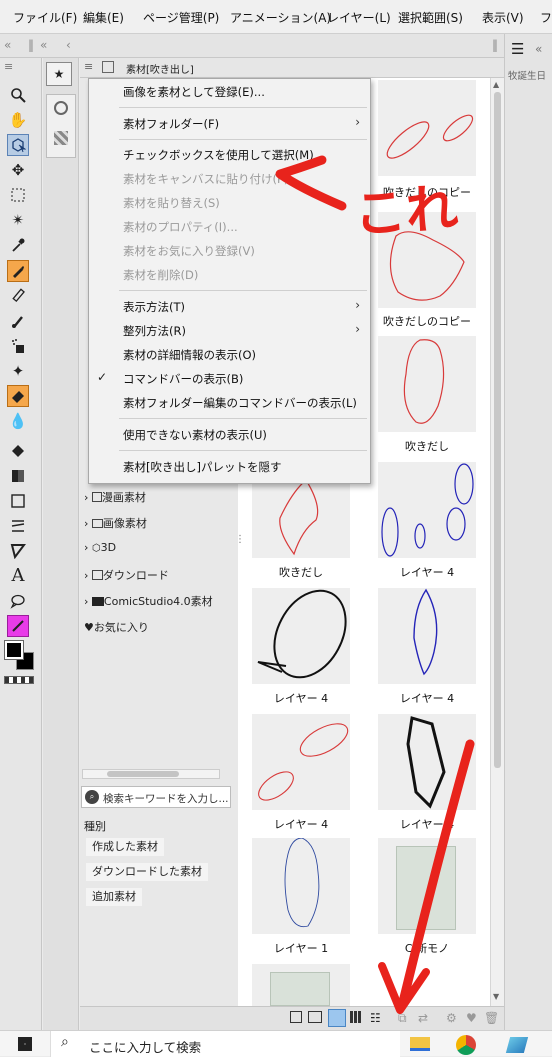 This screenshot has width=552, height=1057. What do you see at coordinates (546, 17) in the screenshot?
I see `menu-more: フ` at bounding box center [546, 17].